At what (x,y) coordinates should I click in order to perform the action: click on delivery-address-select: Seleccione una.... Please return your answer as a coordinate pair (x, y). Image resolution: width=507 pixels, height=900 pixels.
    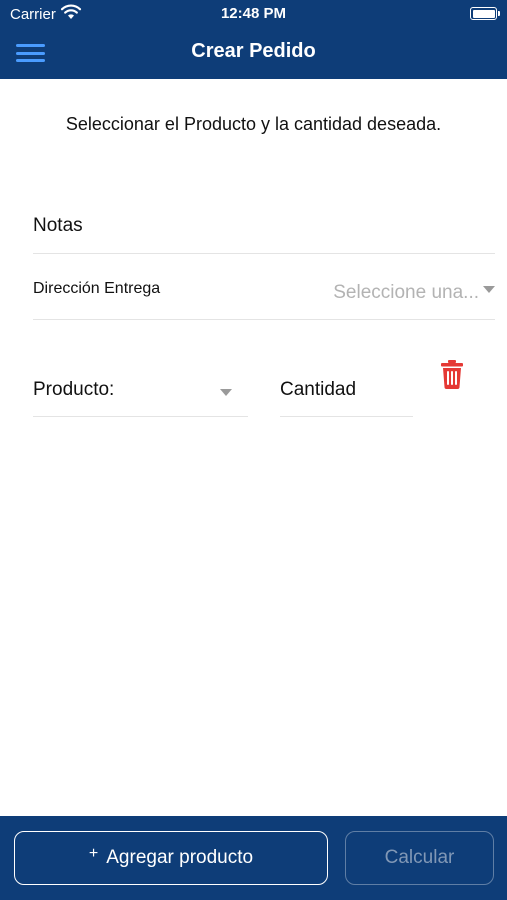
    Looking at the image, I should click on (406, 293).